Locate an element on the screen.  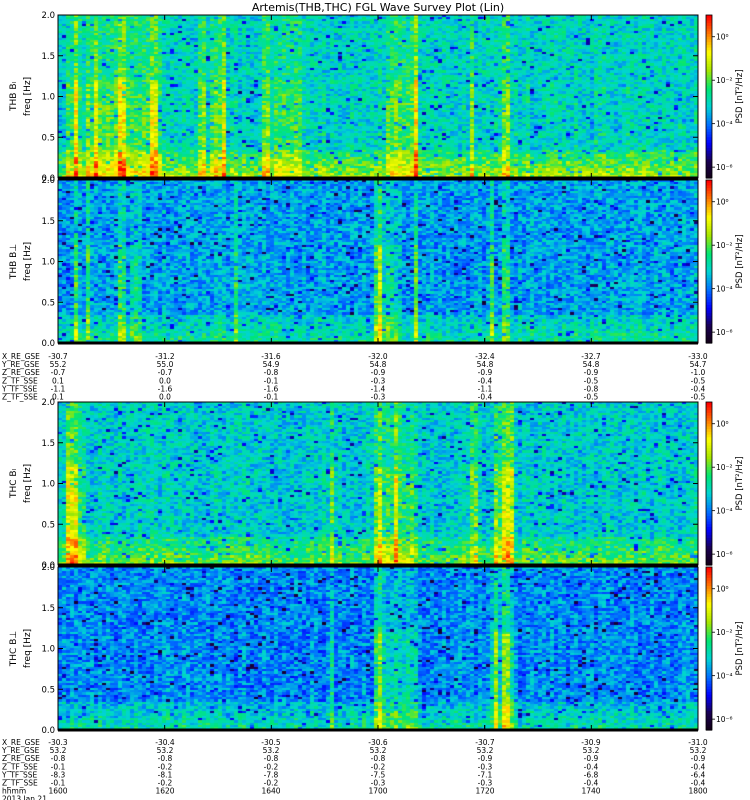
orbit-value: 0.1 is located at coordinates (58, 397).